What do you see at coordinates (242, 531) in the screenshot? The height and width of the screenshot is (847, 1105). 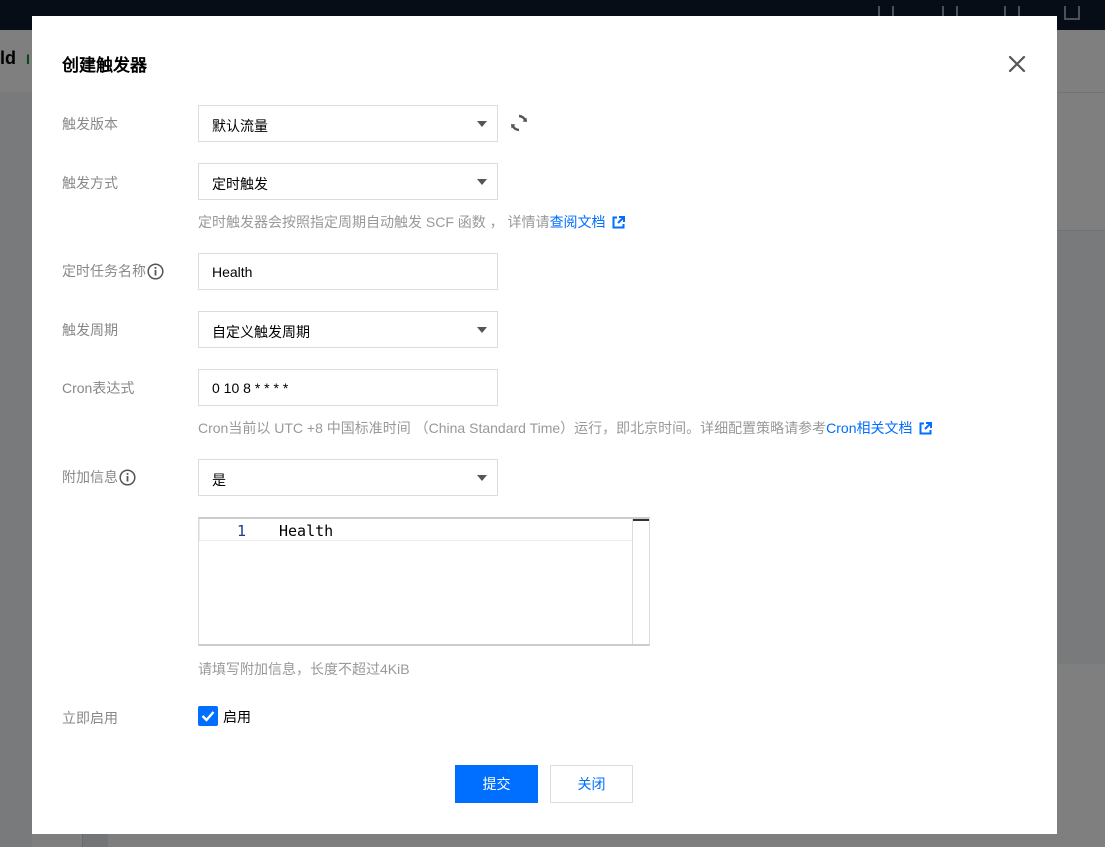 I see `line-number: 1` at bounding box center [242, 531].